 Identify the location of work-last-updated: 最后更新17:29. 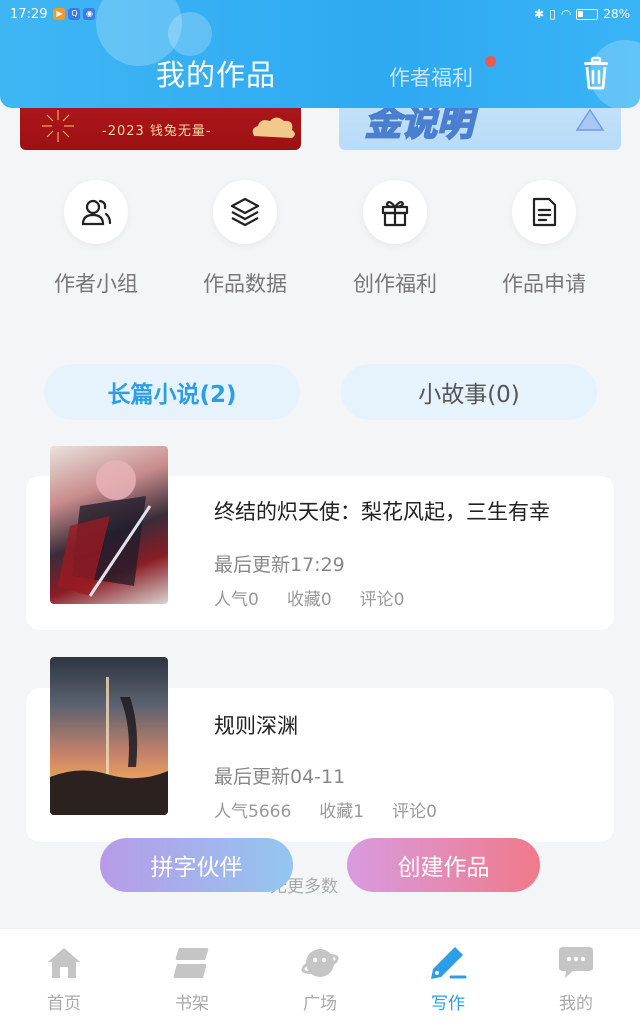
(279, 565).